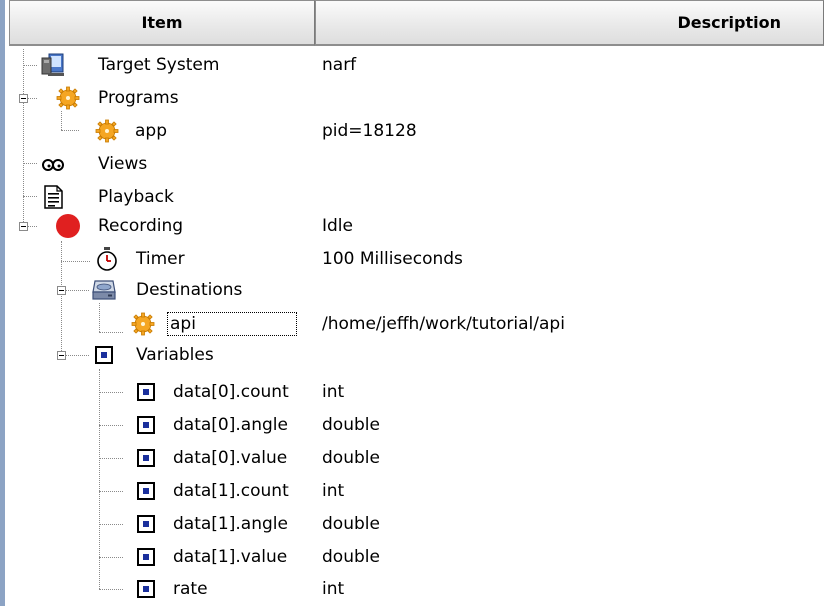 The width and height of the screenshot is (824, 606). I want to click on tree-row-timer: Timer 100 Milliseconds, so click(416, 259).